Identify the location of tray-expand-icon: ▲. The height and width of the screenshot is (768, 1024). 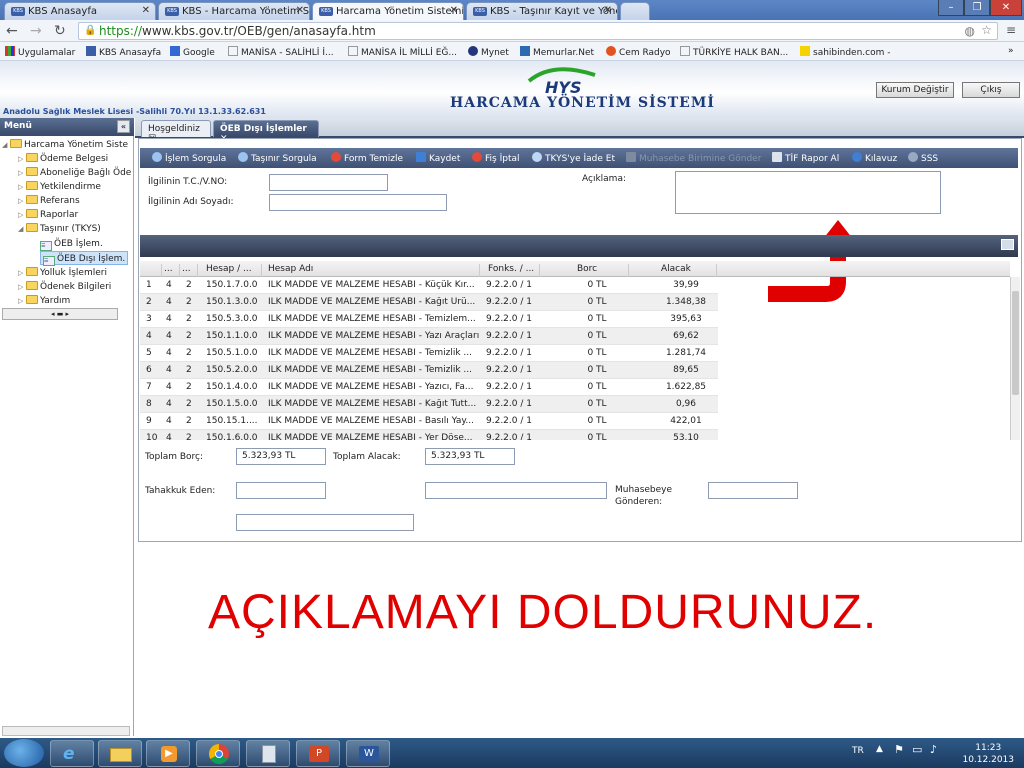
(879, 749).